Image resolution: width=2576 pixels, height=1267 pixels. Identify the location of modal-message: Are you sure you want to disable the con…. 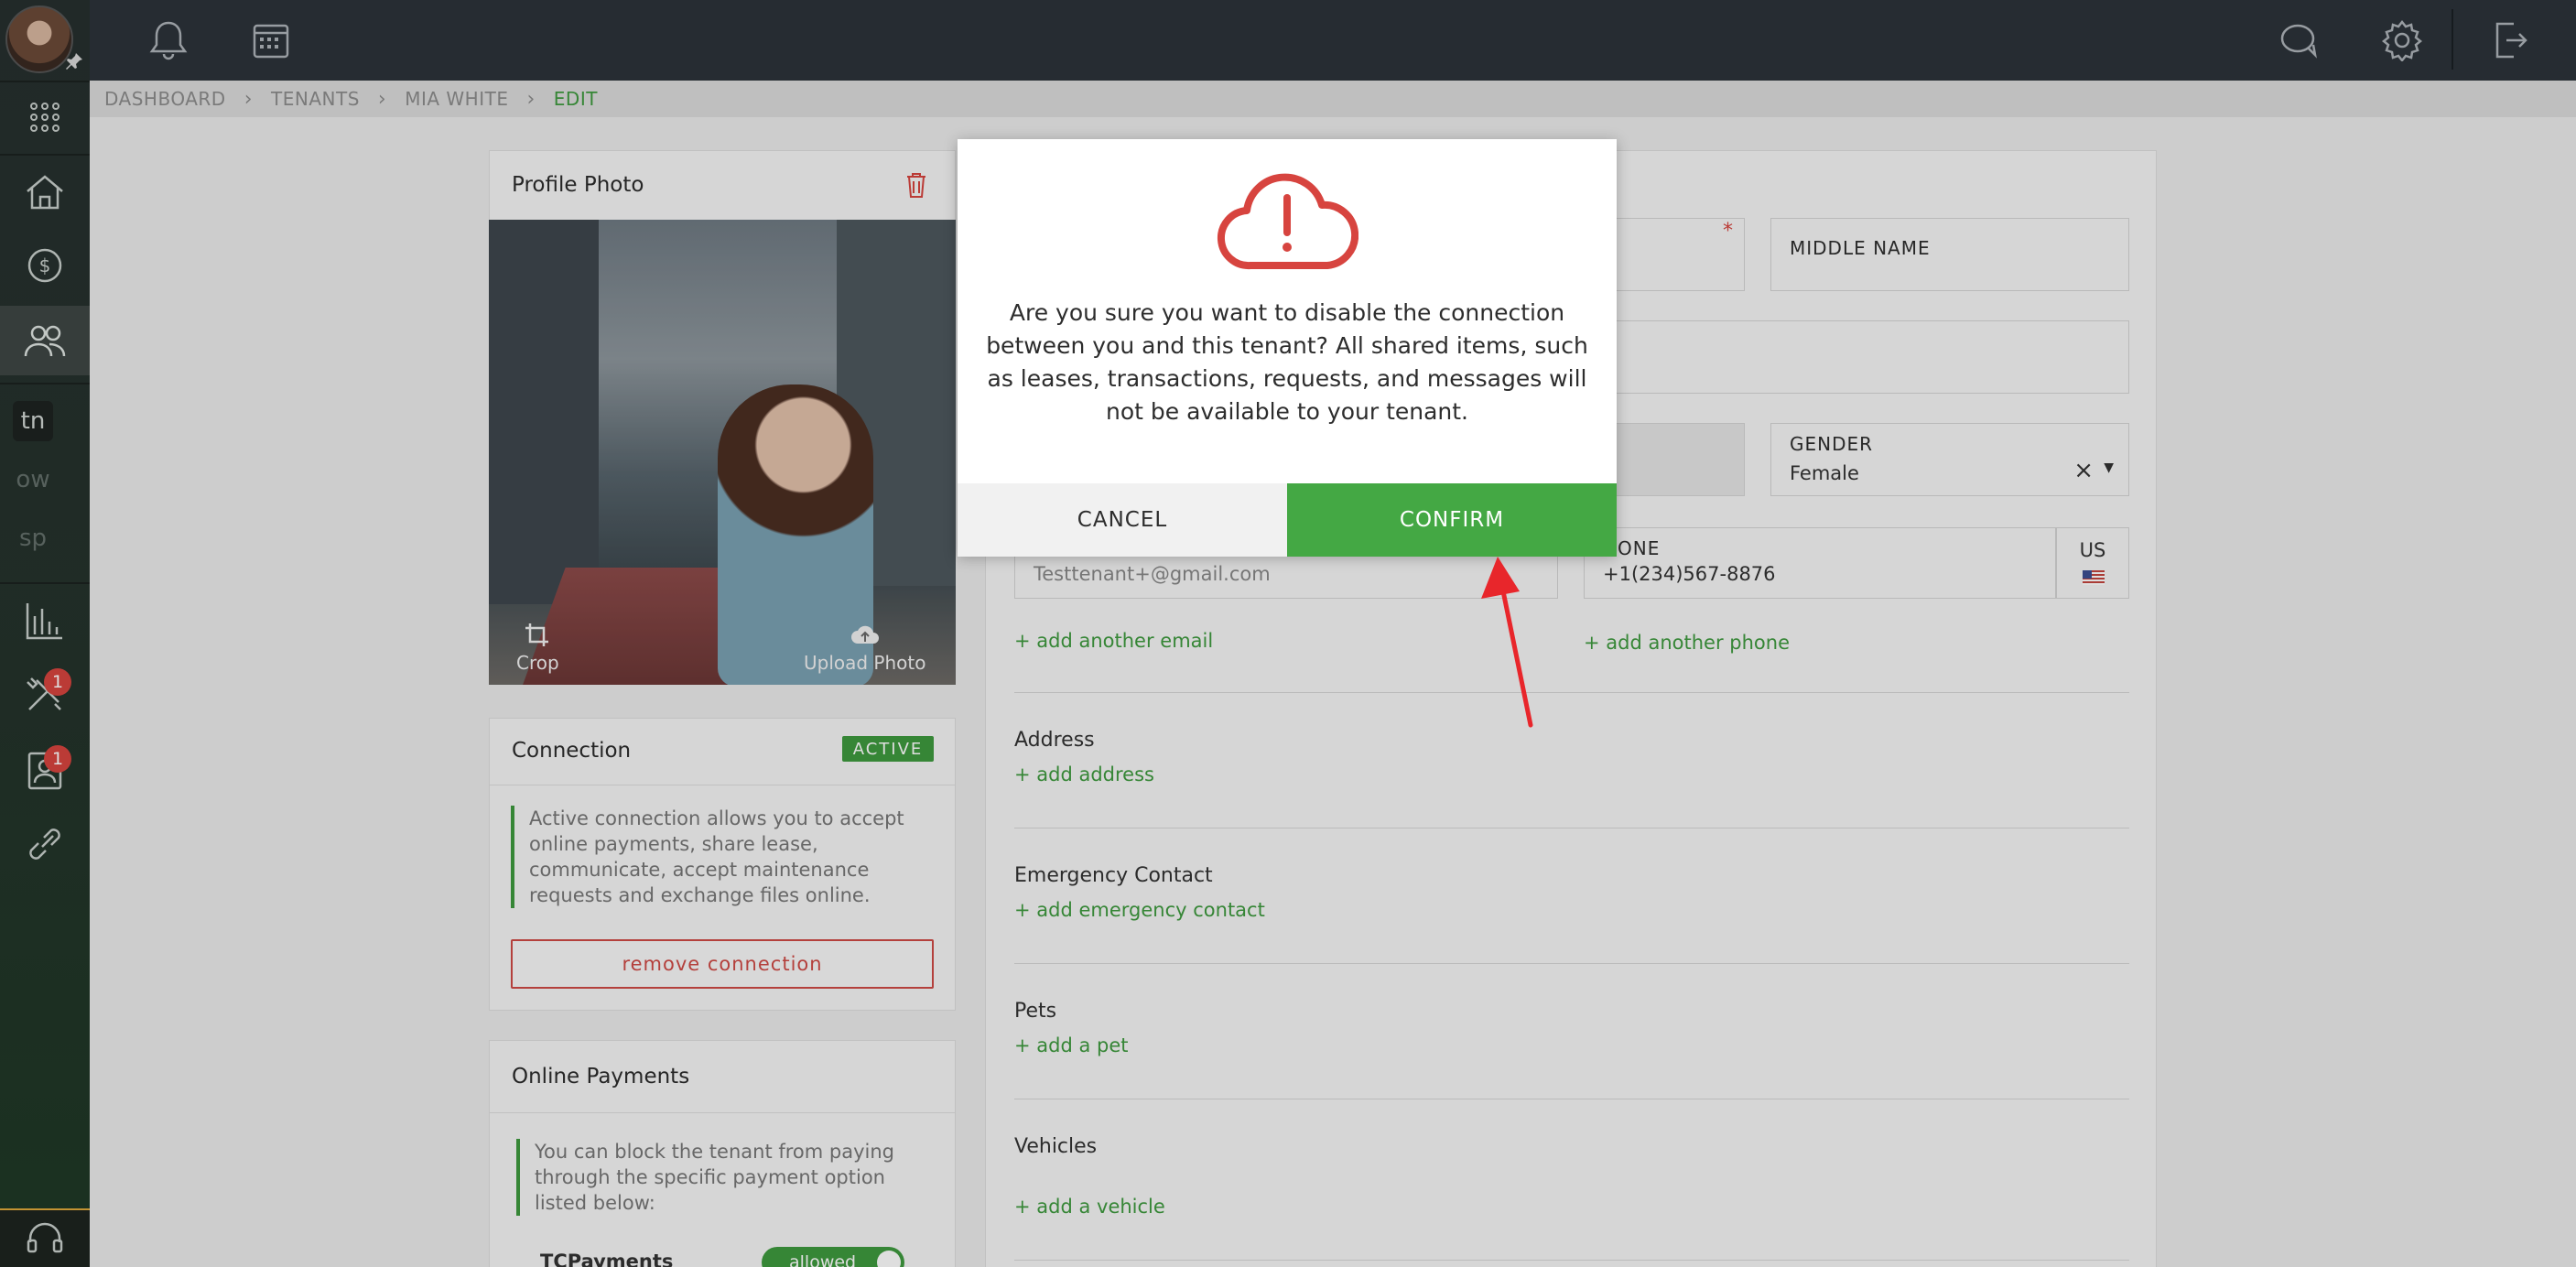
(1287, 362).